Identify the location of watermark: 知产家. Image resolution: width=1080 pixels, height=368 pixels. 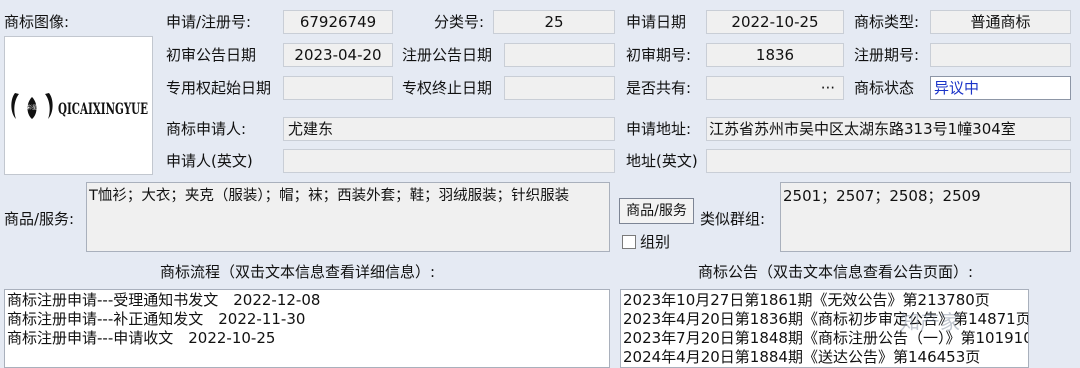
(930, 322).